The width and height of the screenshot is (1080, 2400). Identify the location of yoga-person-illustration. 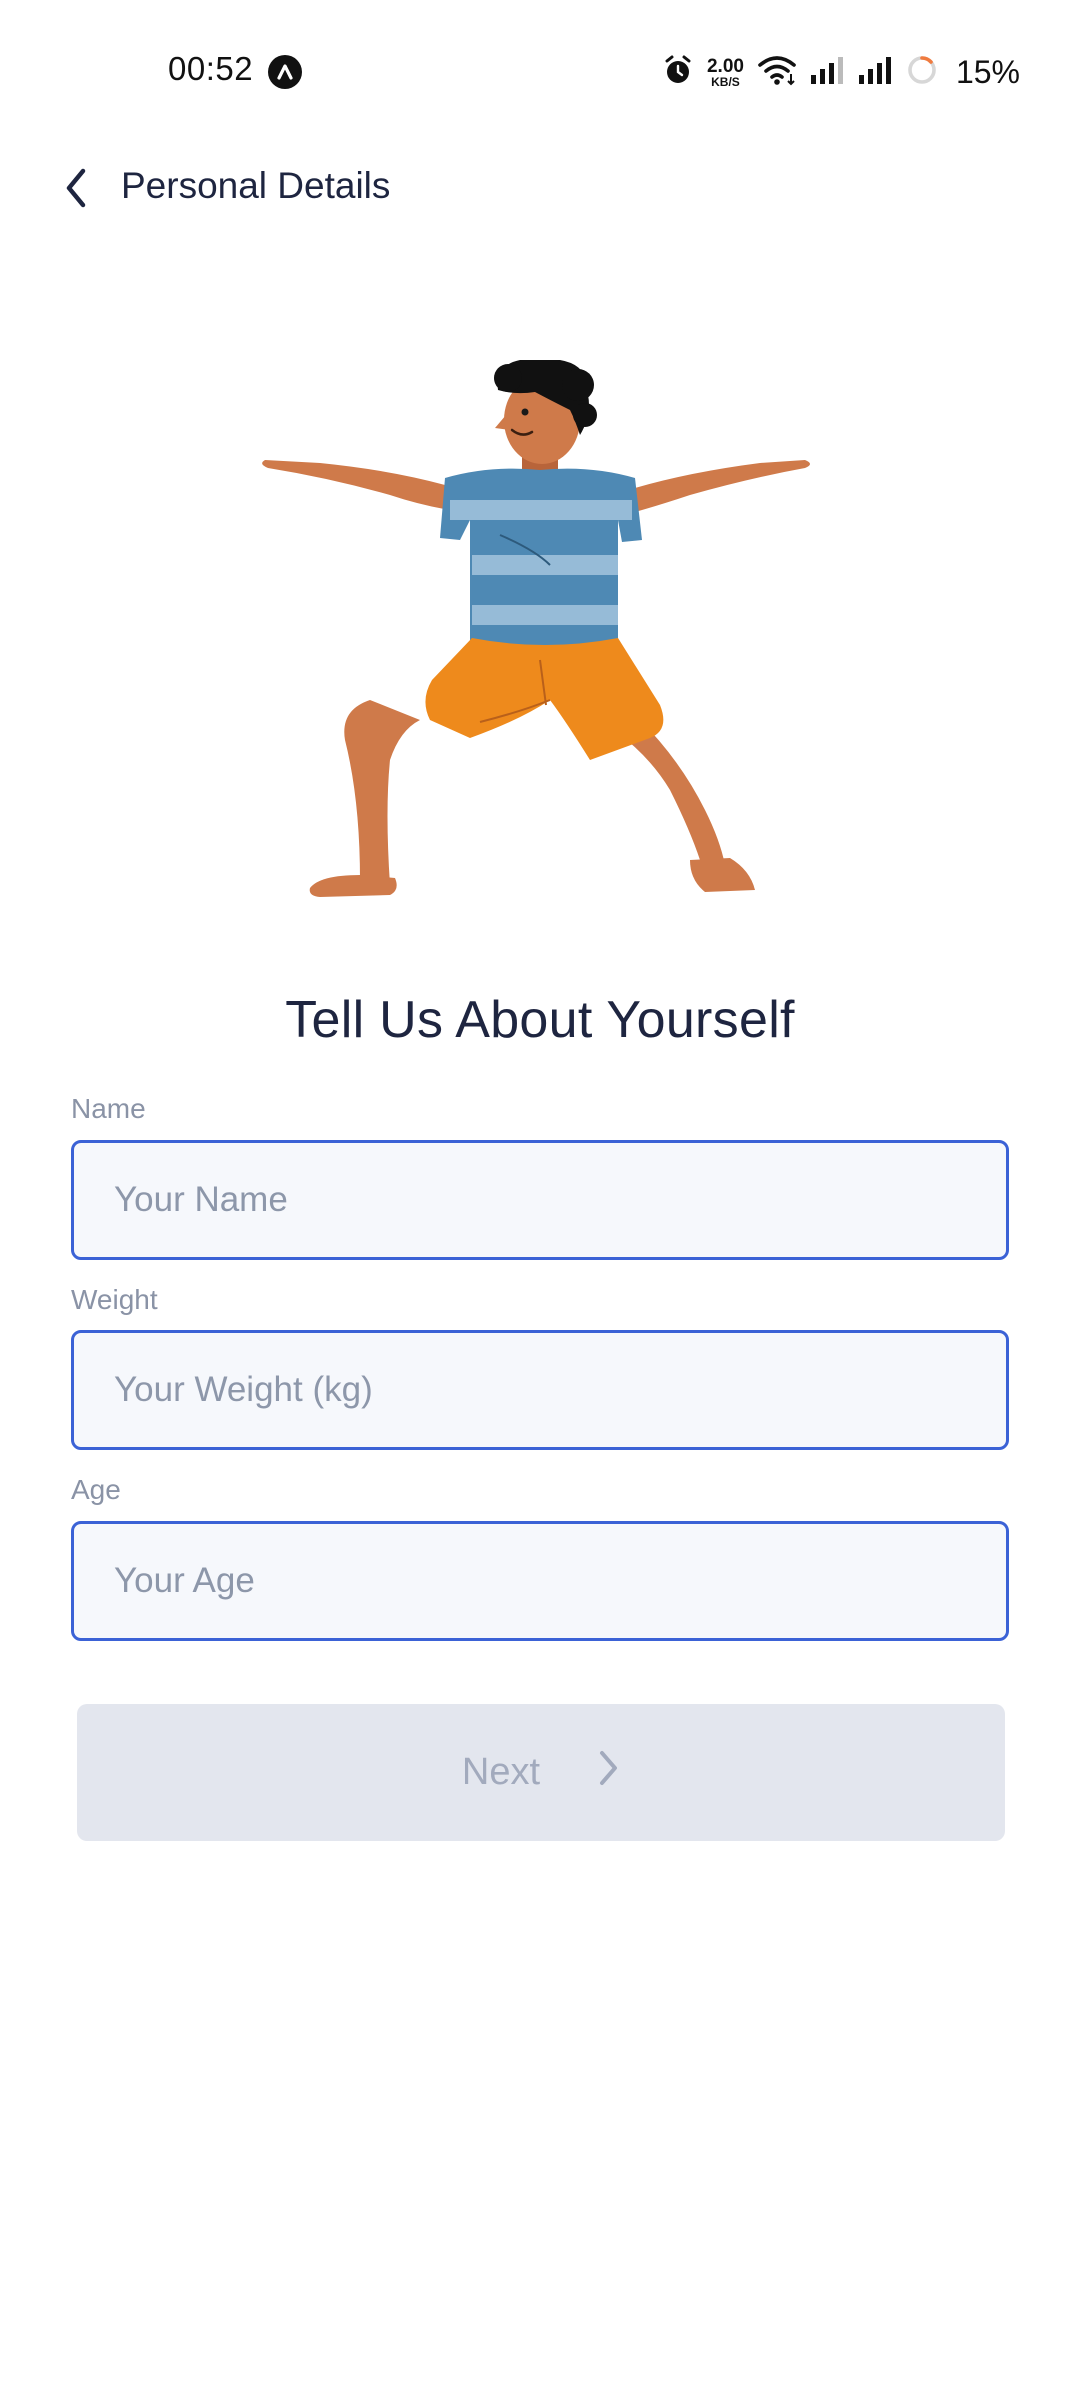
(540, 637).